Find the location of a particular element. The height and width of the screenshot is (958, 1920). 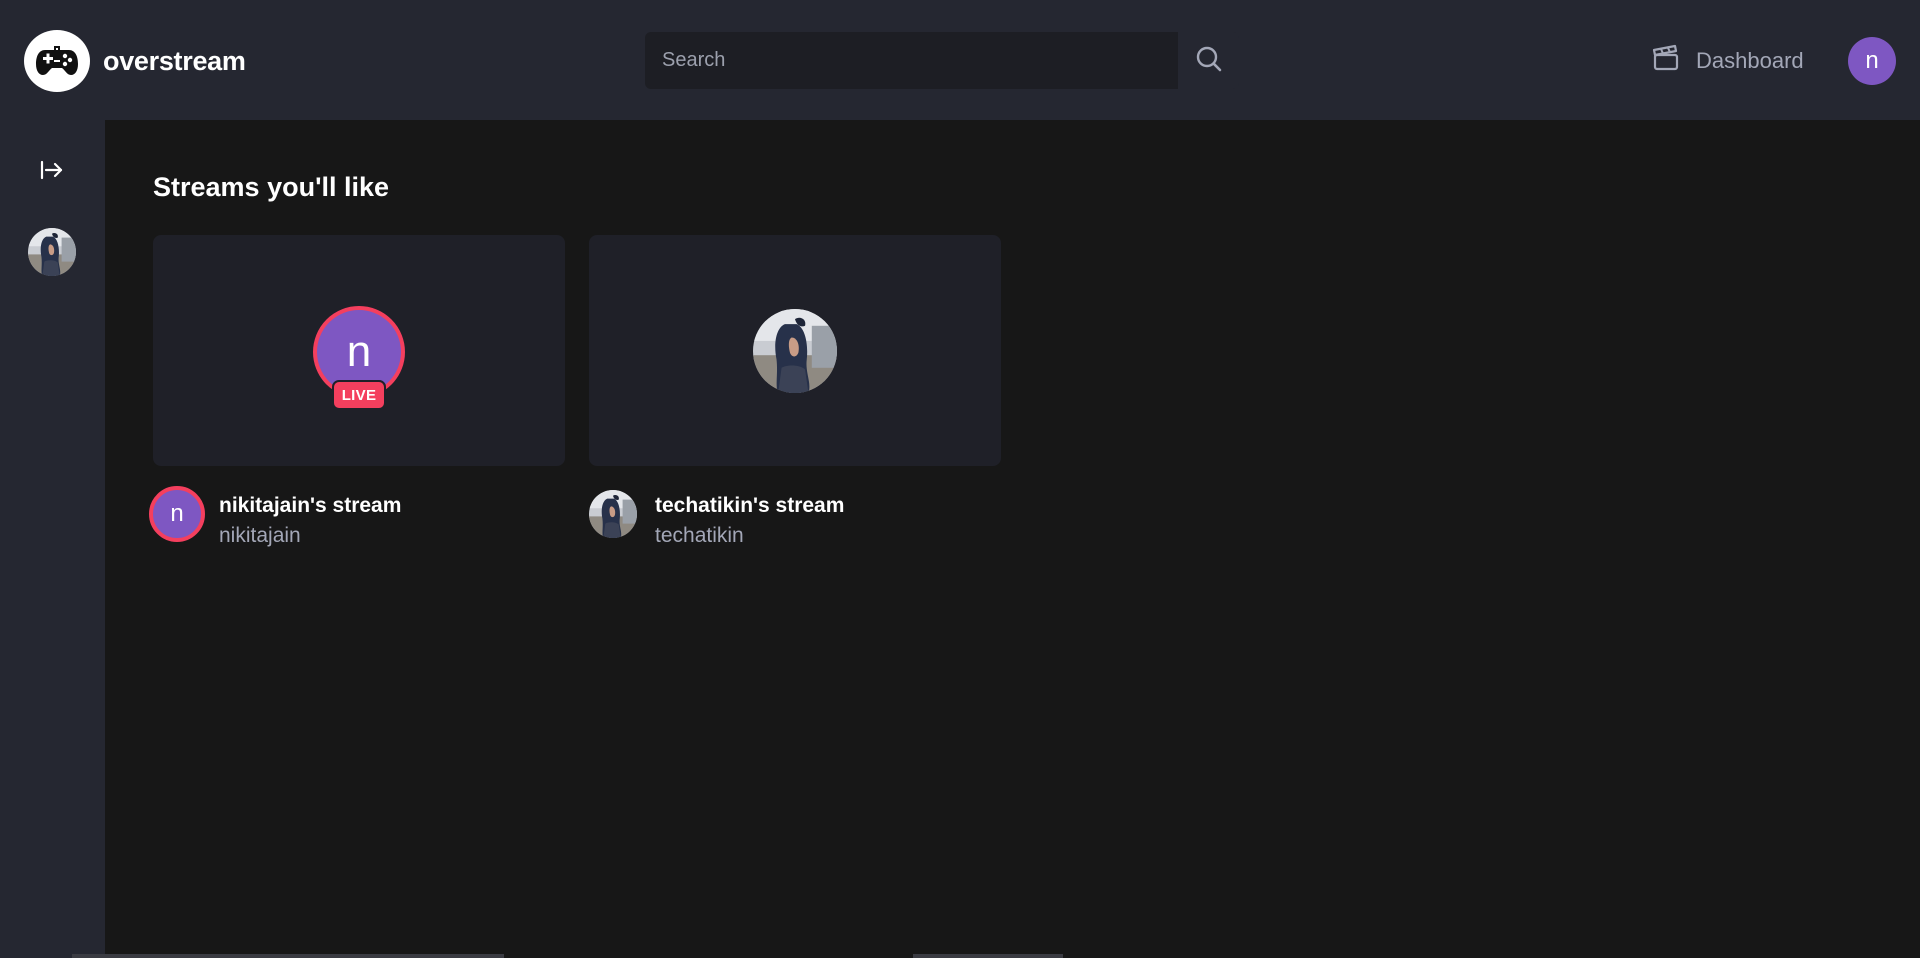

sidebar-followed-user-avatar is located at coordinates (52, 252).